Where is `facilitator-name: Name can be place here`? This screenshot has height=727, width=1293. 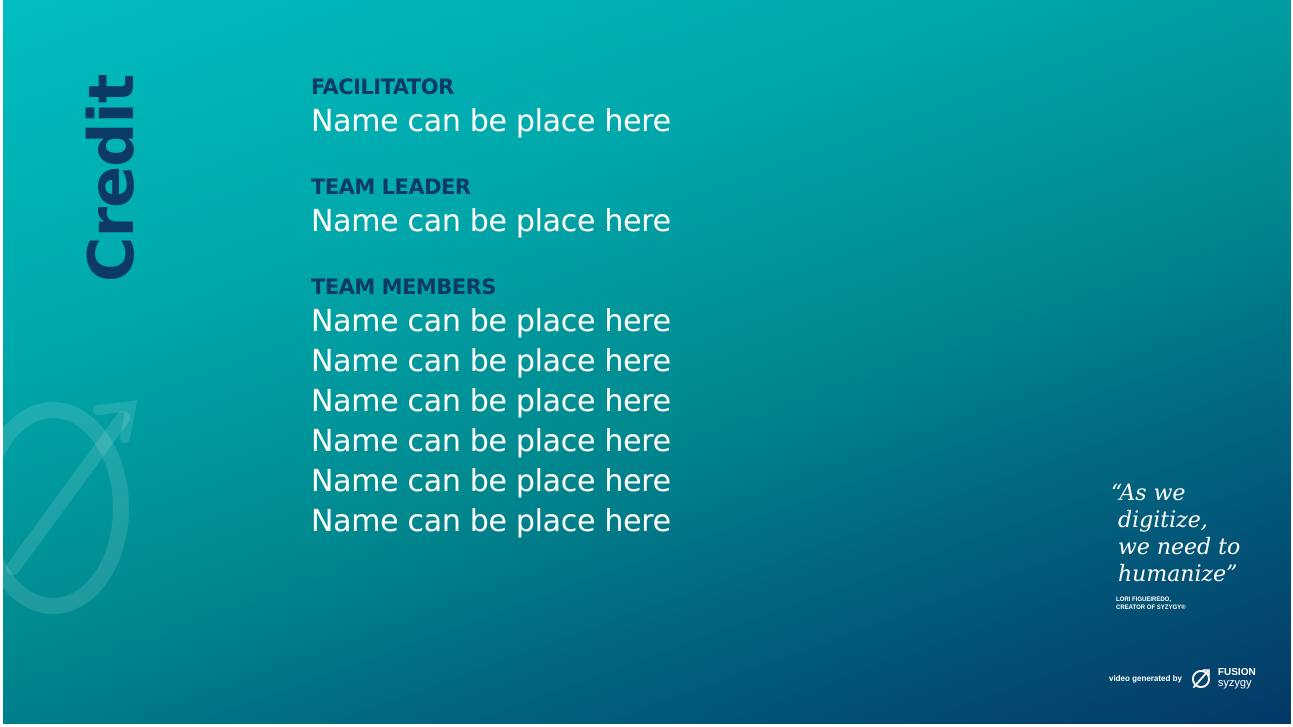
facilitator-name: Name can be place here is located at coordinates (491, 121).